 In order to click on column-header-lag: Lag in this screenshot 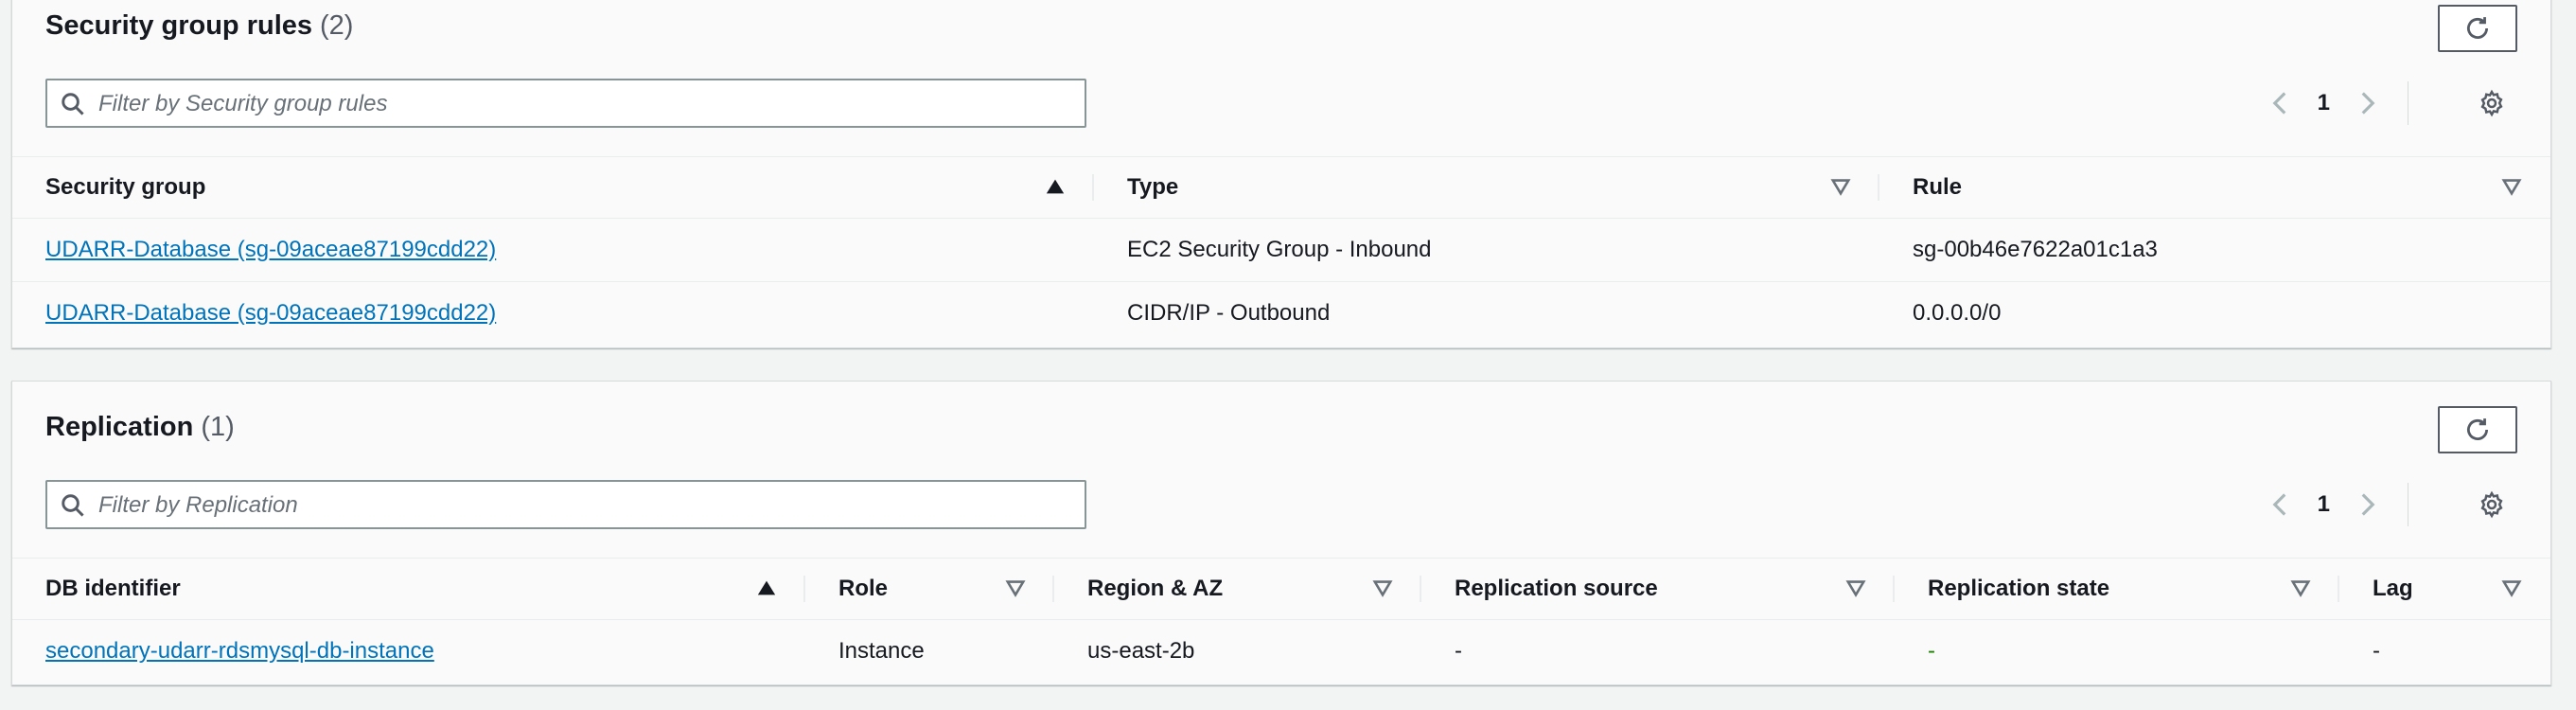, I will do `click(2444, 589)`.